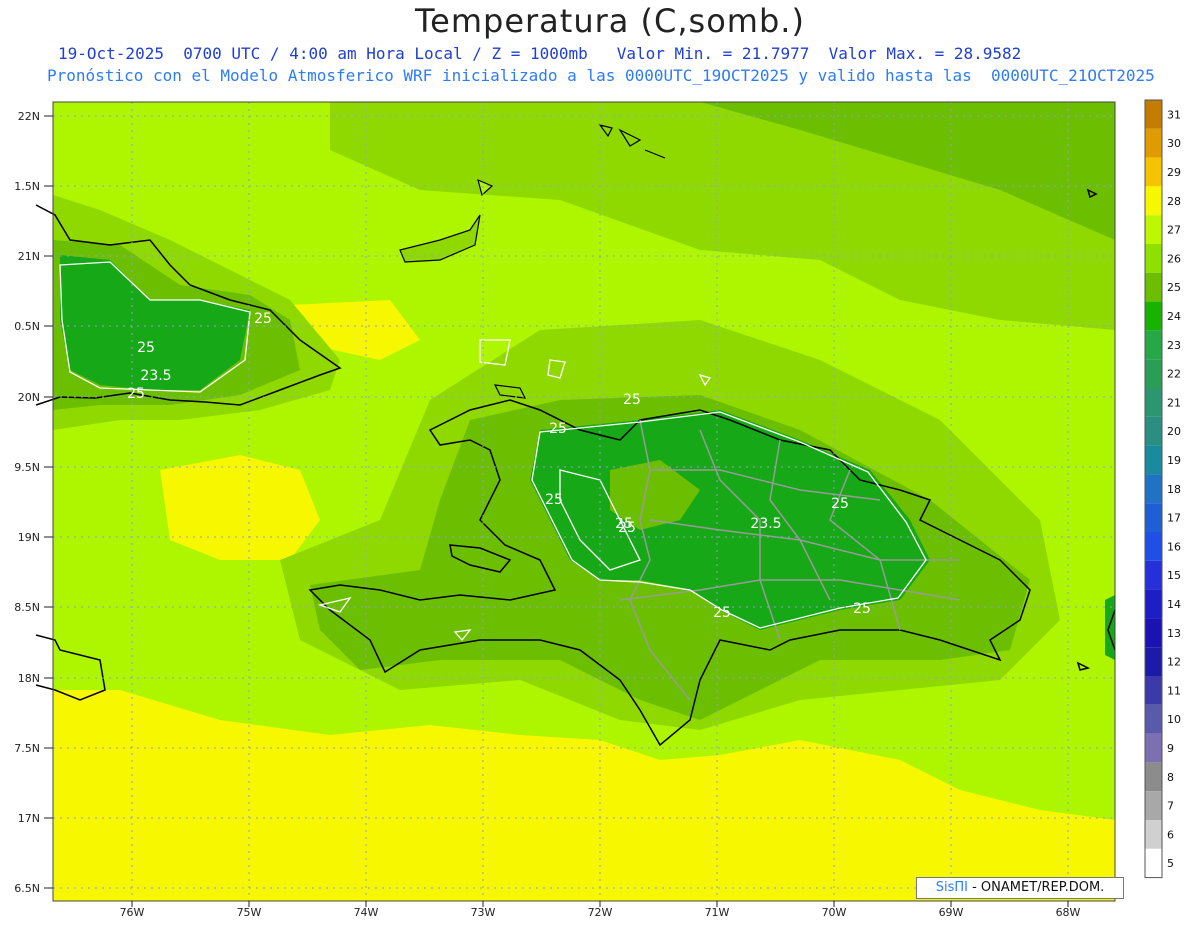  Describe the element at coordinates (1174, 518) in the screenshot. I see `colorbar-label: 17` at that location.